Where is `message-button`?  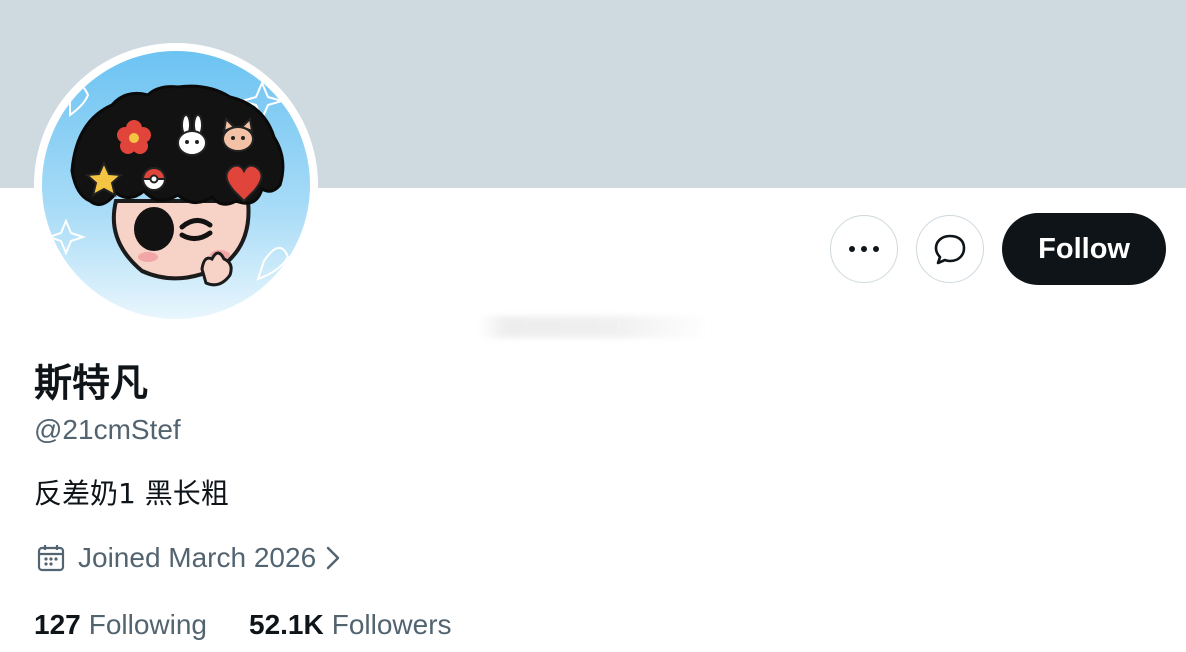
message-button is located at coordinates (950, 249).